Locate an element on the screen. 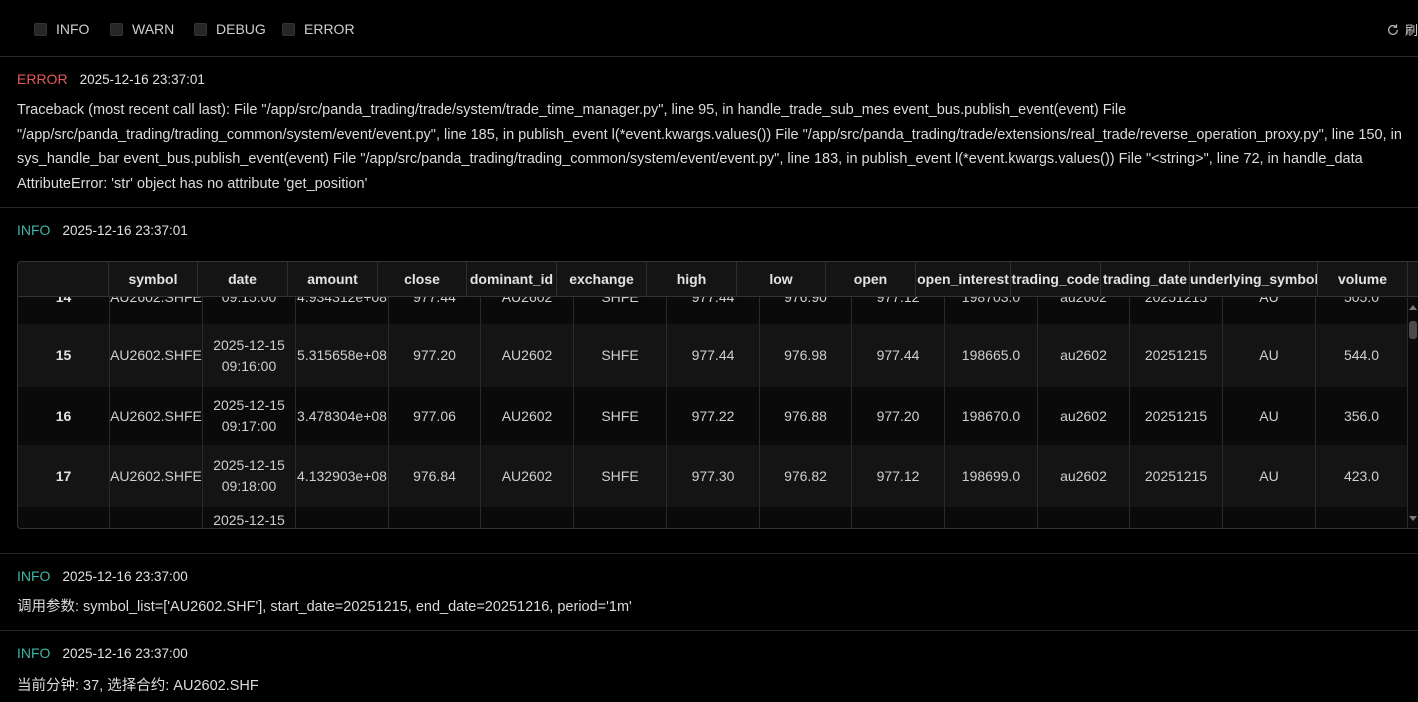  cell-amount: 3.478304e+08 is located at coordinates (342, 416).